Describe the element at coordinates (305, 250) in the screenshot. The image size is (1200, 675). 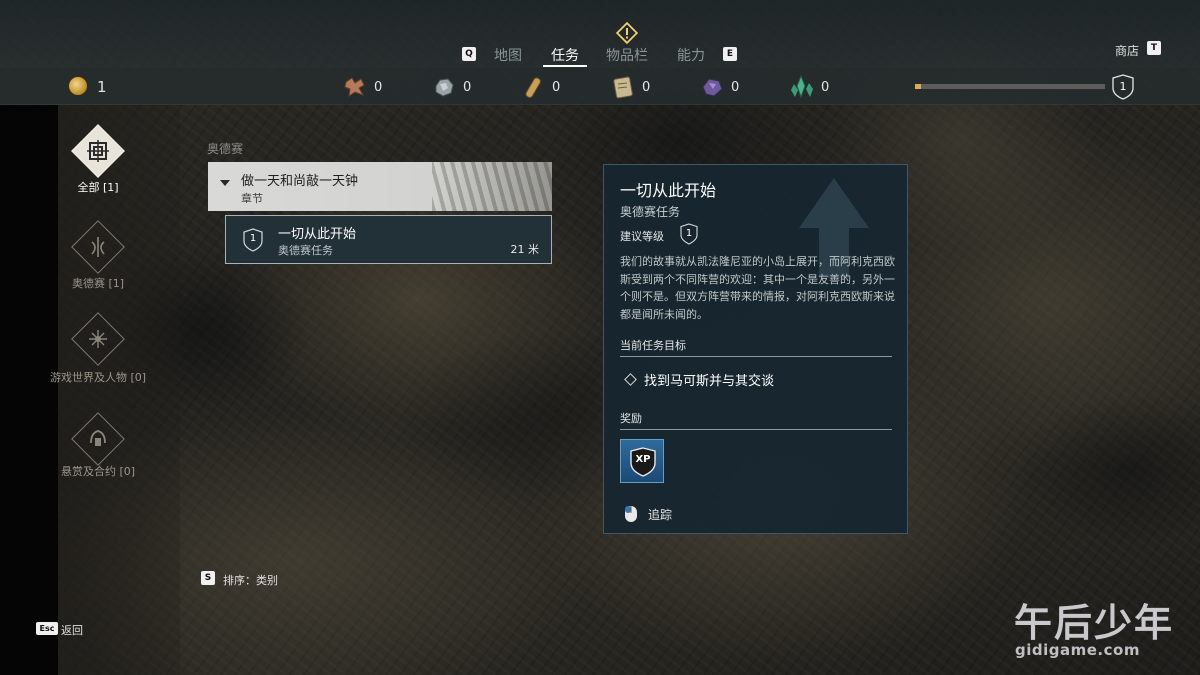
I see `quest-type: 奥德赛任务` at that location.